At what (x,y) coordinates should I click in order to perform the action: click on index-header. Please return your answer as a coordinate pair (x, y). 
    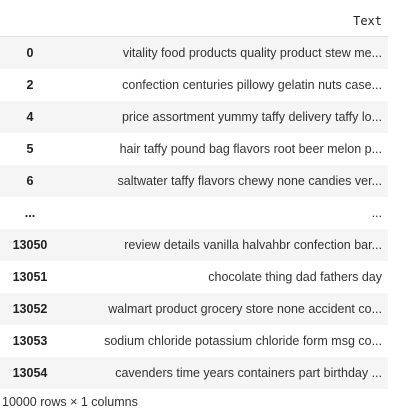
    Looking at the image, I should click on (30, 21).